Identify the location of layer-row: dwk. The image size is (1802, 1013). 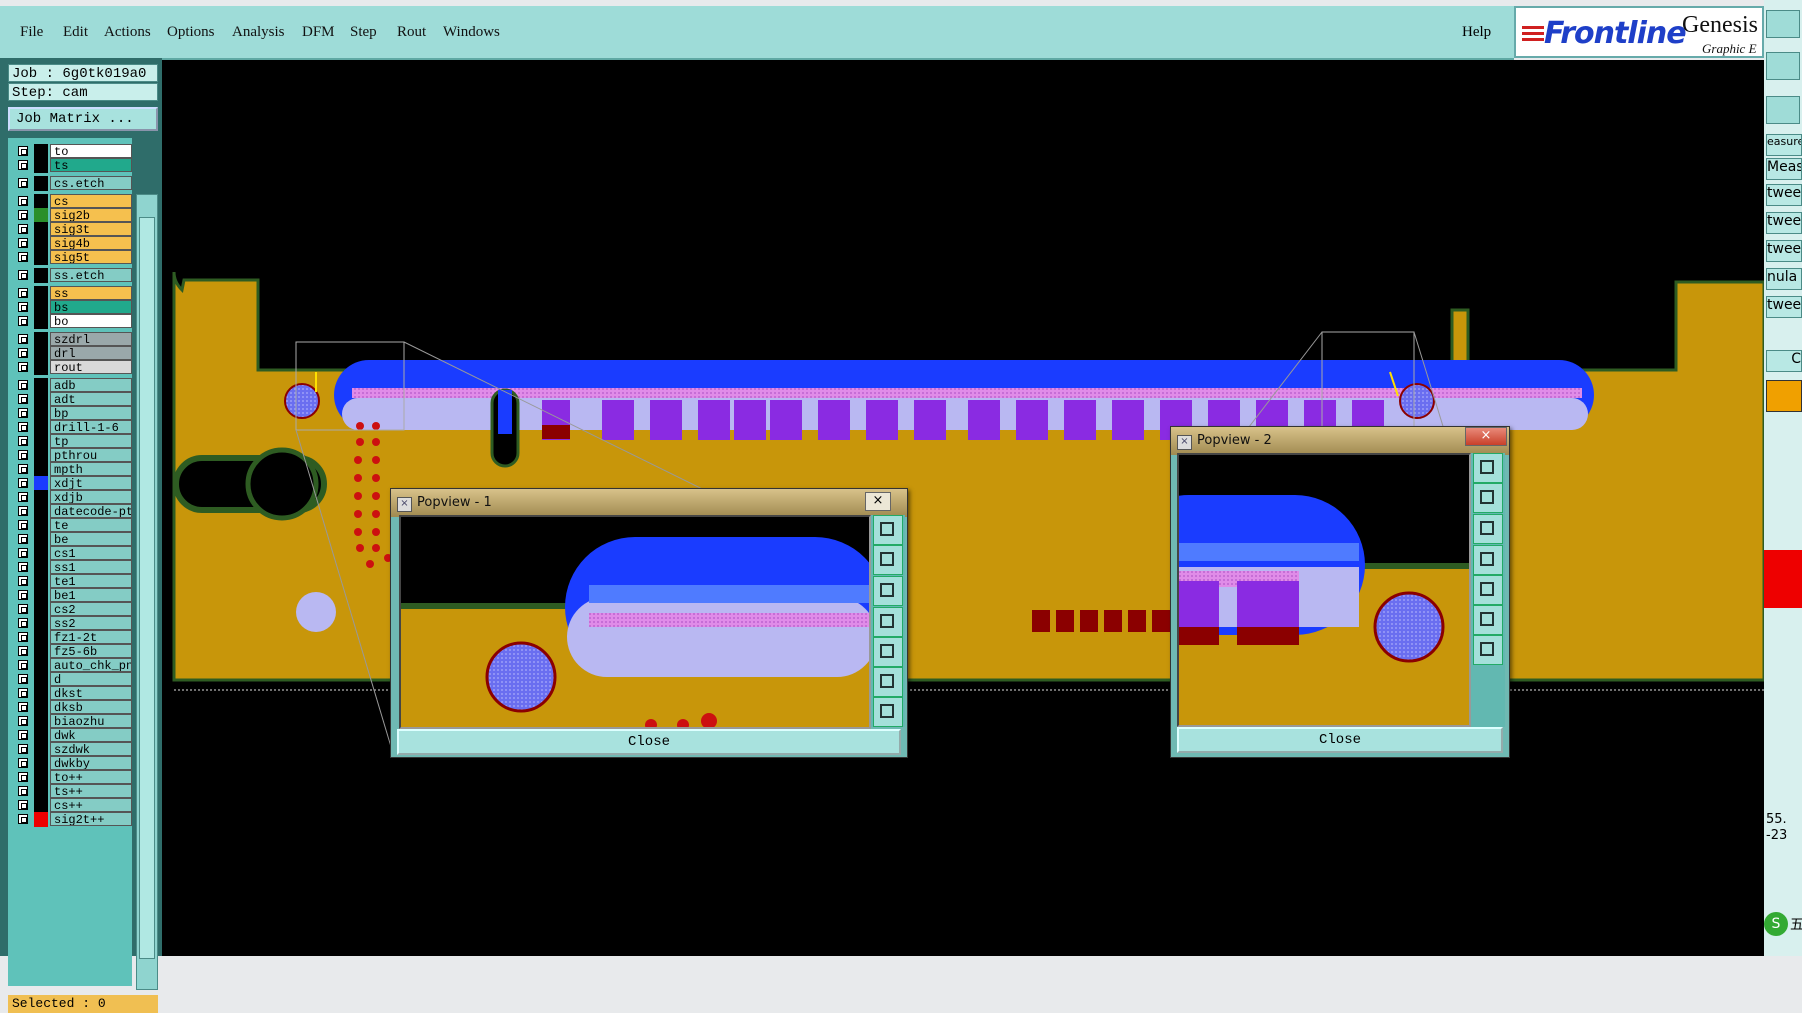
(72, 735).